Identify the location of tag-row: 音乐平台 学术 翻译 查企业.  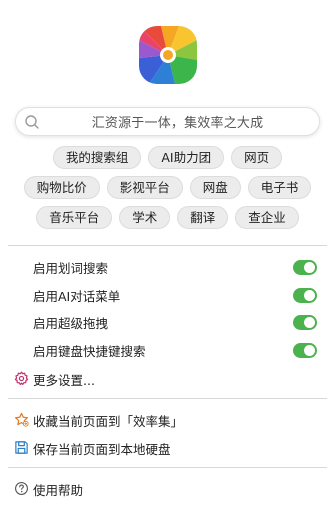
(167, 217).